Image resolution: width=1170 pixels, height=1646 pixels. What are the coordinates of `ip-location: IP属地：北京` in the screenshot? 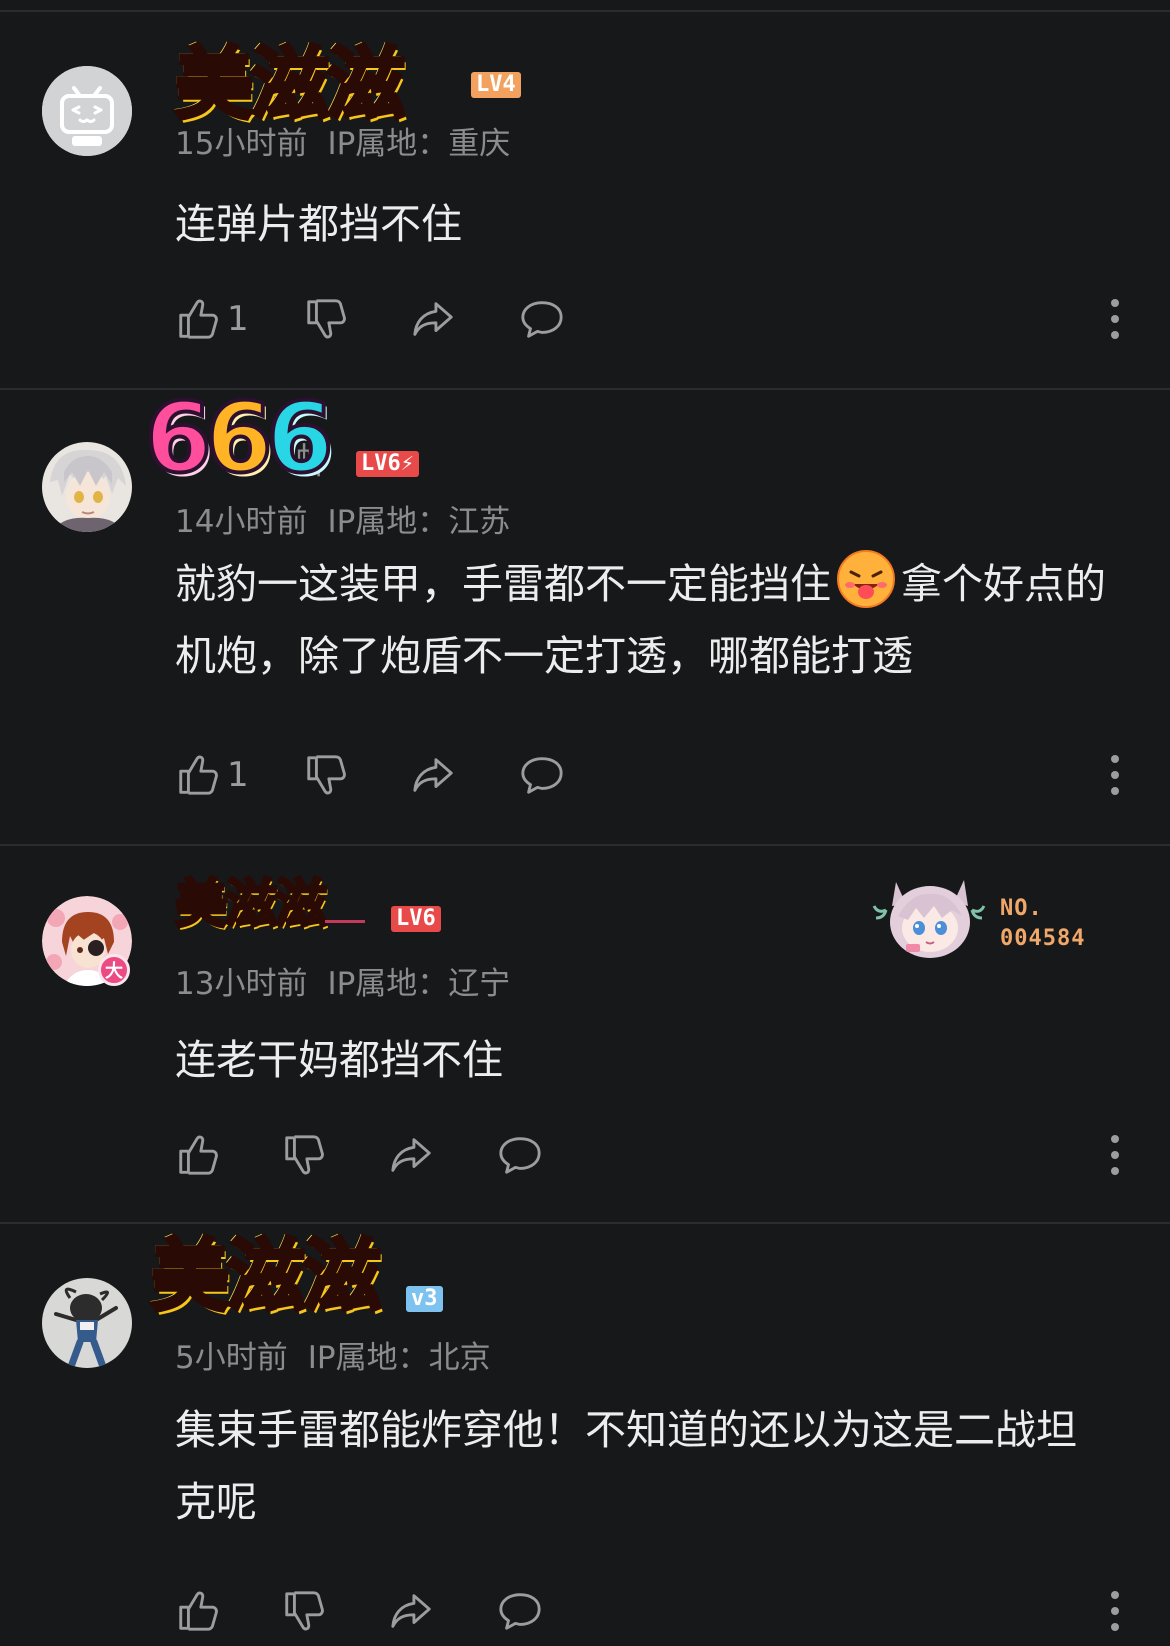 It's located at (399, 1358).